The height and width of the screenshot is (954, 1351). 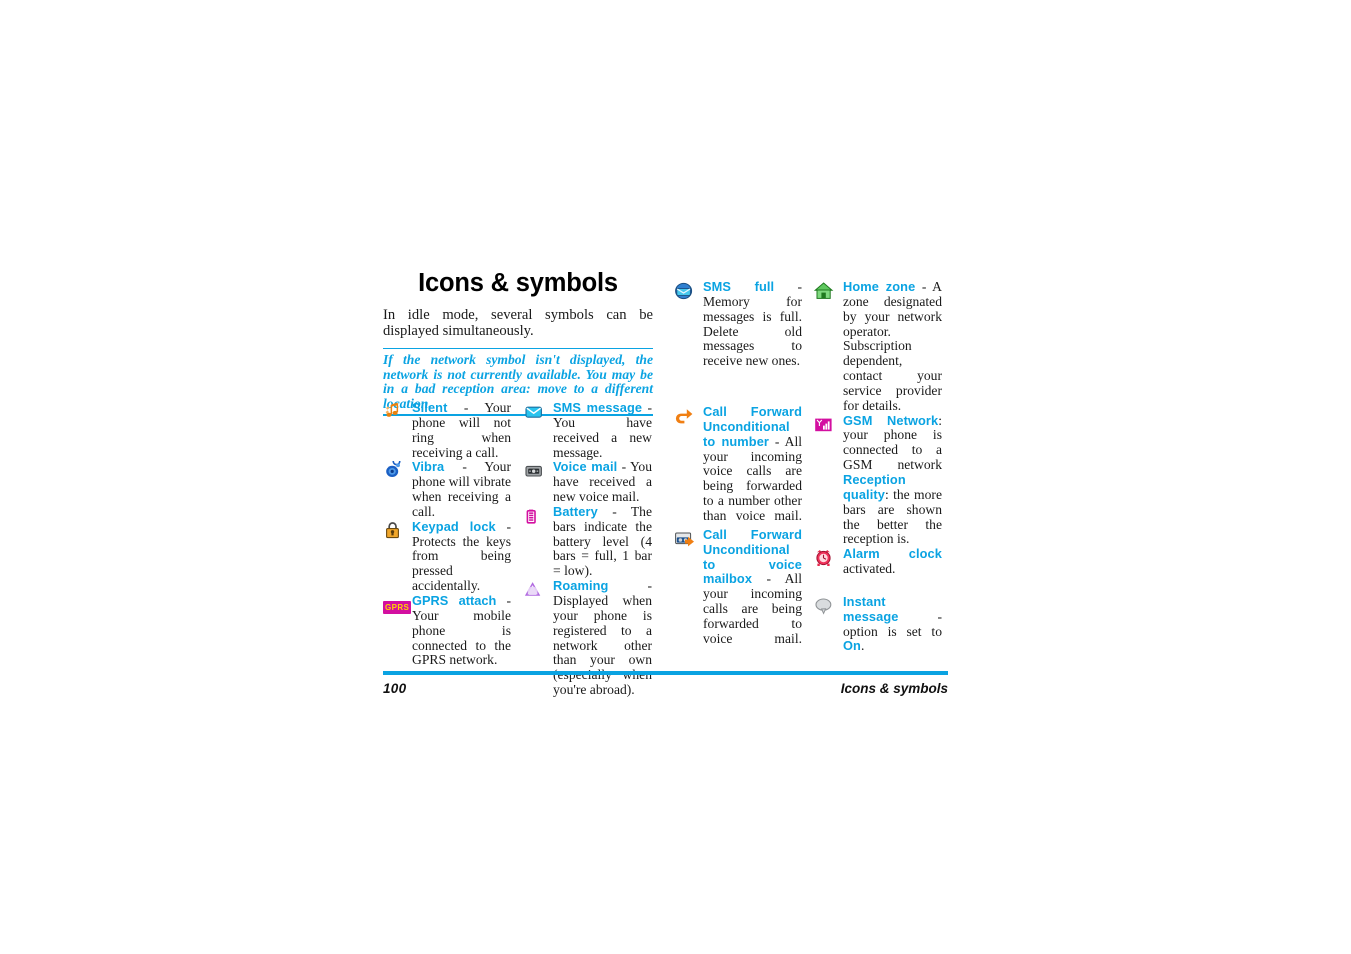 What do you see at coordinates (869, 569) in the screenshot?
I see `description-text: activated.` at bounding box center [869, 569].